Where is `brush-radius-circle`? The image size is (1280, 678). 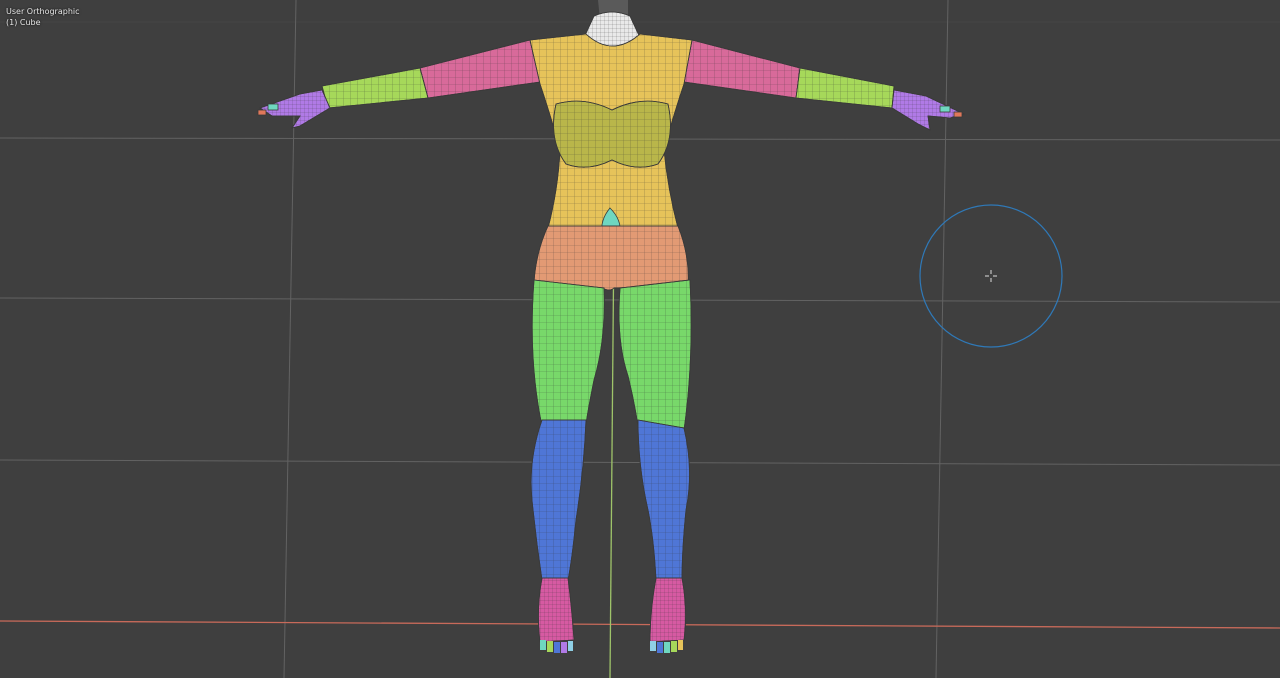 brush-radius-circle is located at coordinates (991, 276).